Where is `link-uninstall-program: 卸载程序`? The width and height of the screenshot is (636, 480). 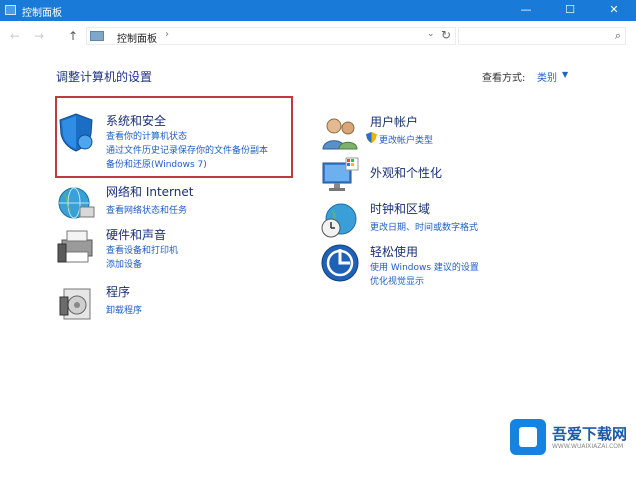 link-uninstall-program: 卸载程序 is located at coordinates (124, 309).